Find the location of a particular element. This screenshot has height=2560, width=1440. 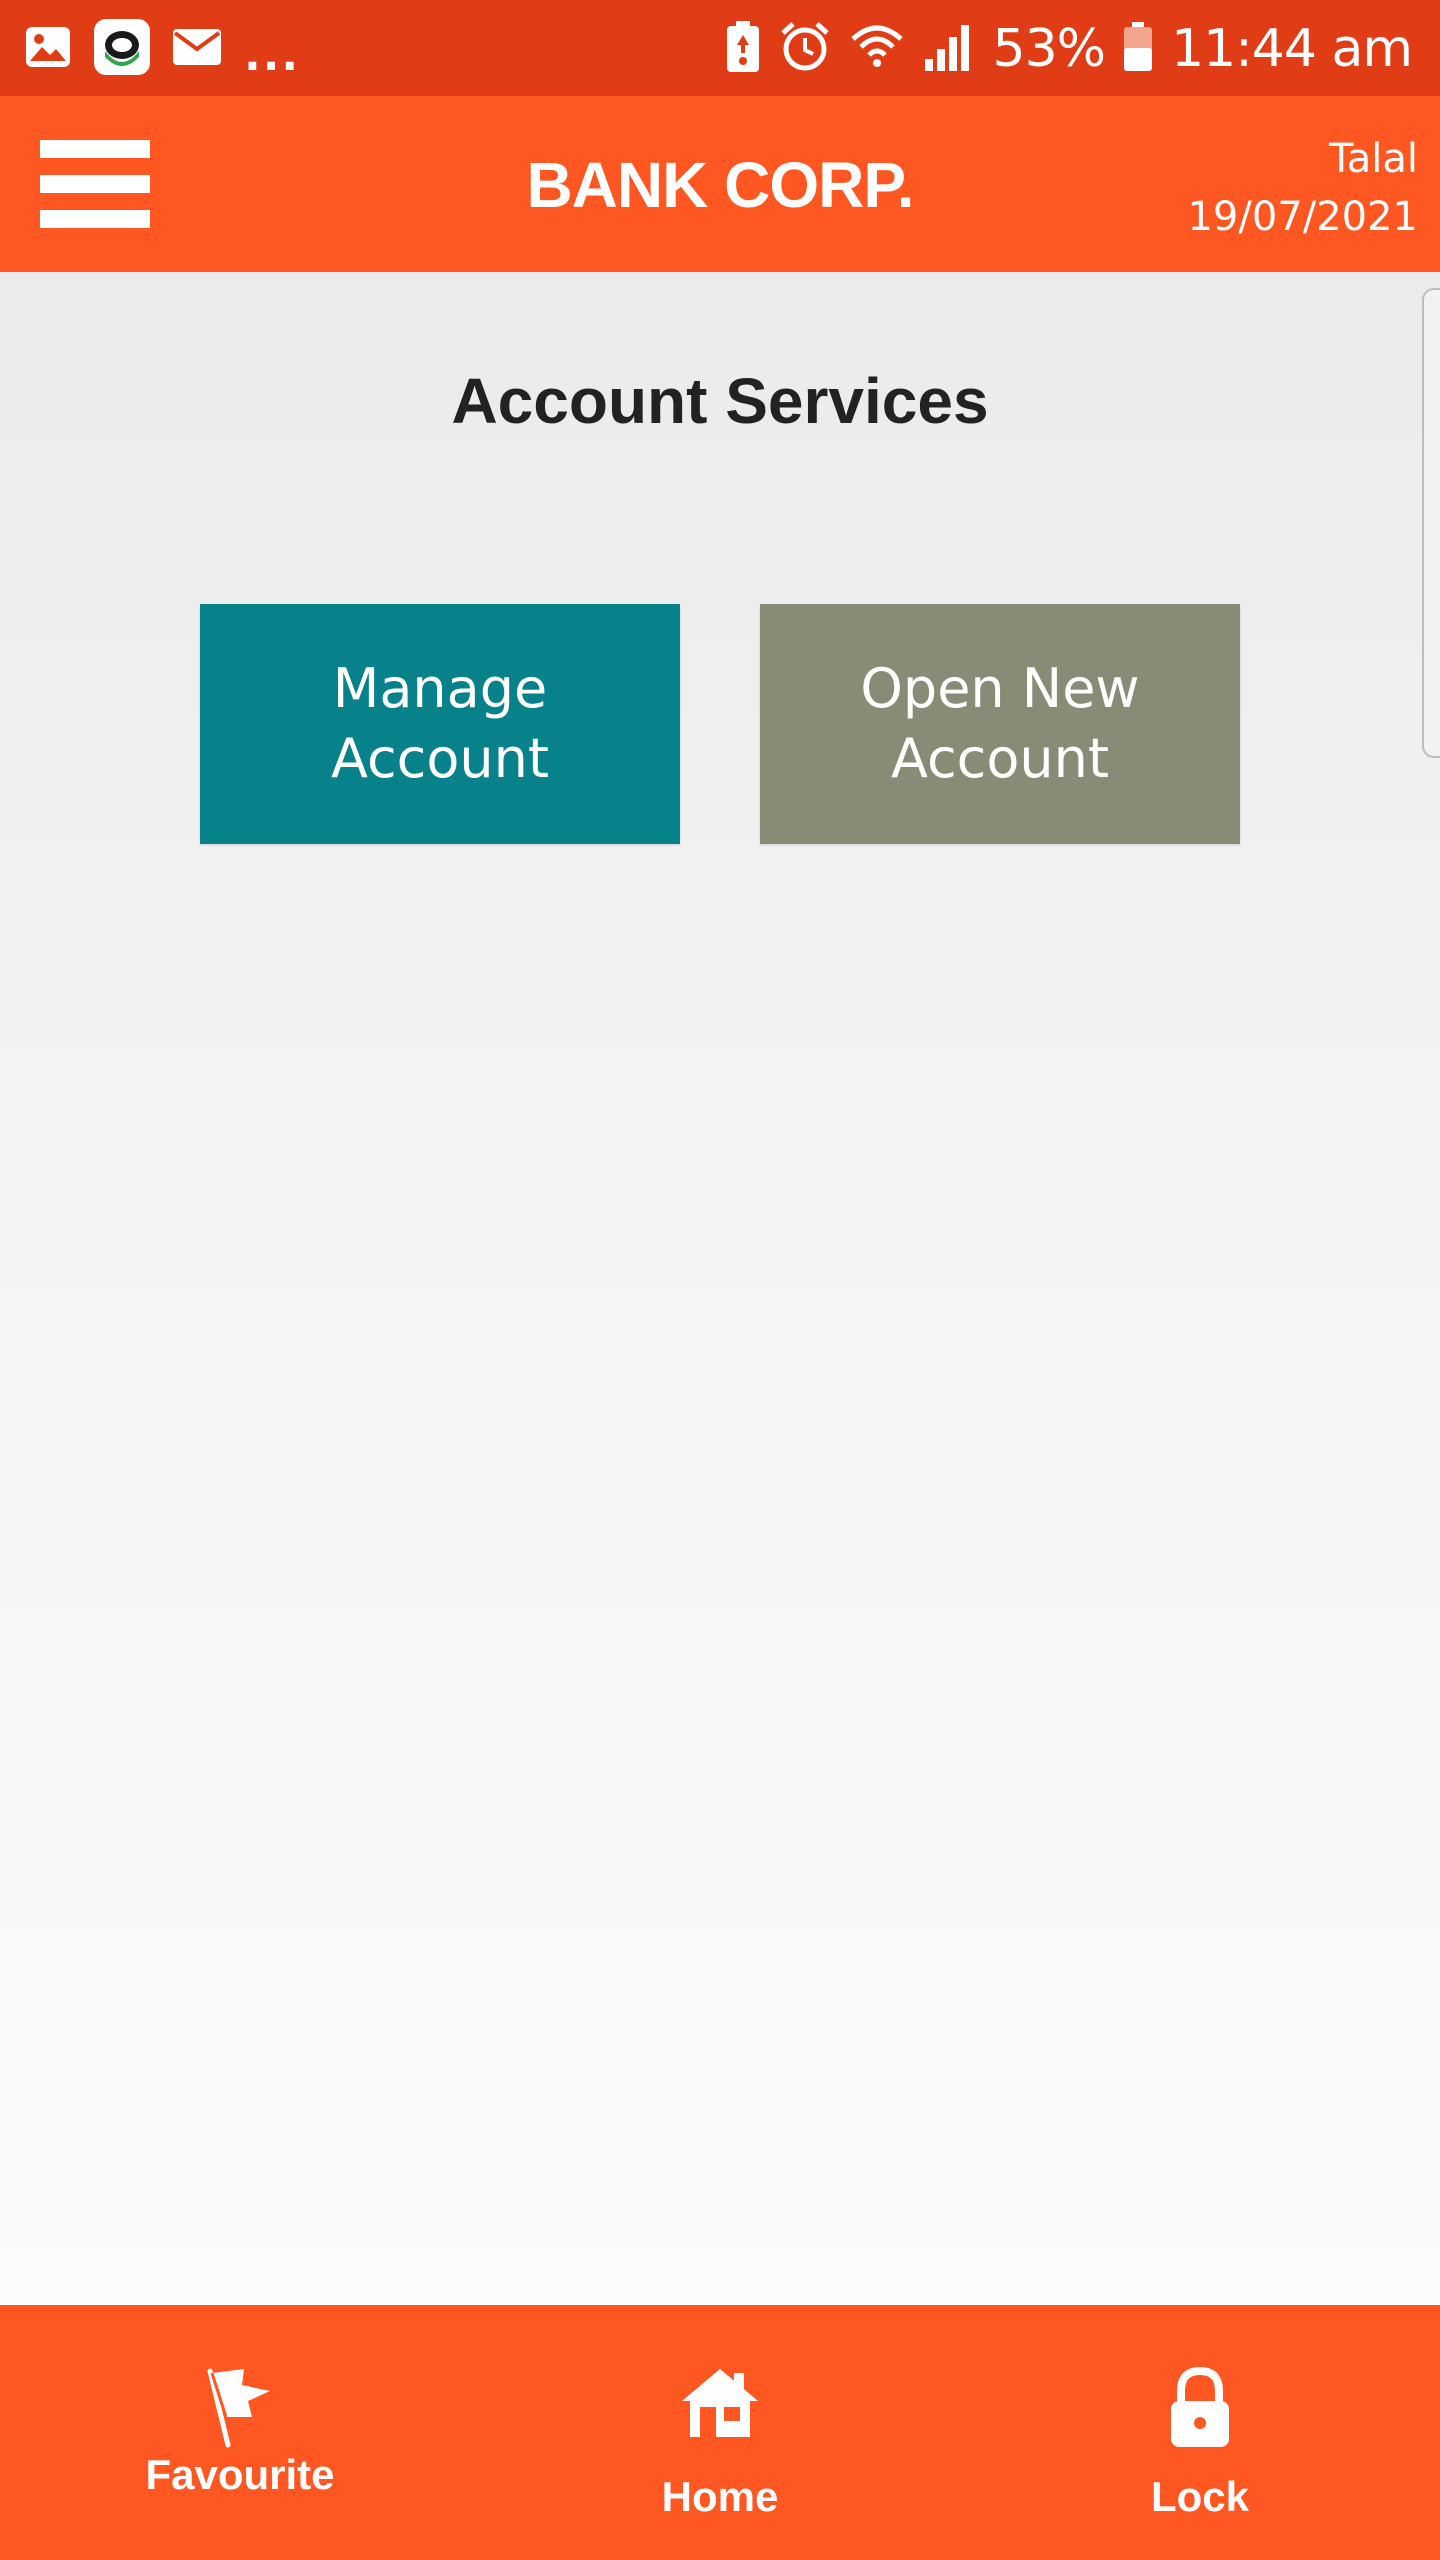

lock-icon is located at coordinates (1200, 2410).